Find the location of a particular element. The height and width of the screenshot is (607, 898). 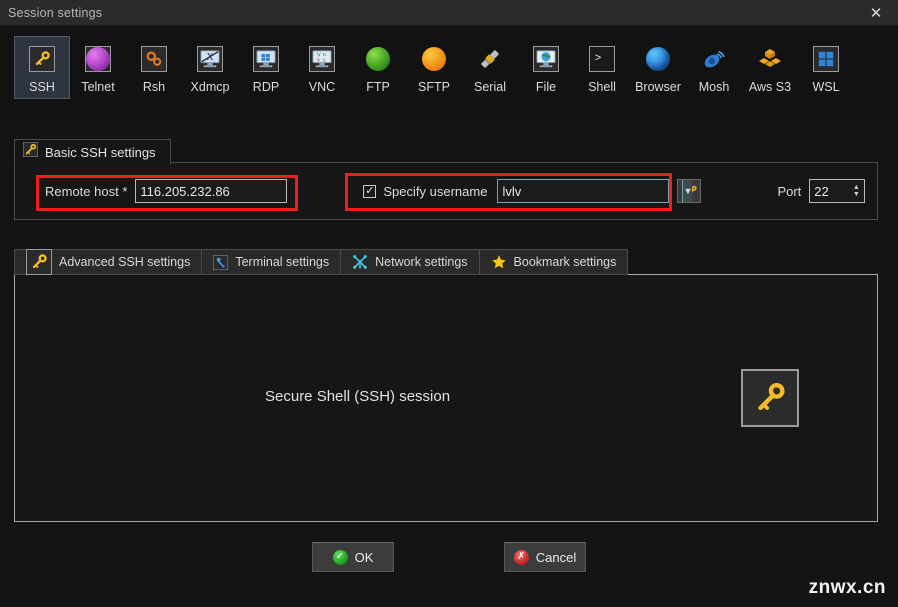

window-title: Session settings is located at coordinates (55, 12).